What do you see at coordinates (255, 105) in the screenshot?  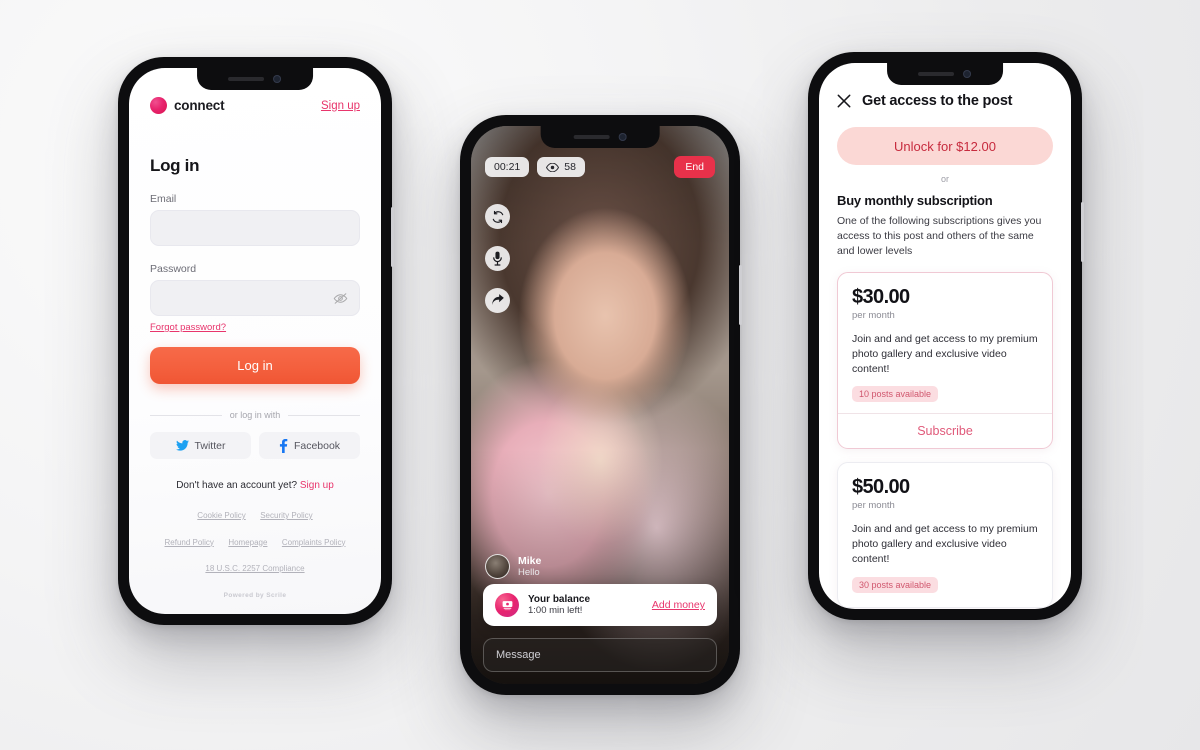 I see `login-header: connect Sign up` at bounding box center [255, 105].